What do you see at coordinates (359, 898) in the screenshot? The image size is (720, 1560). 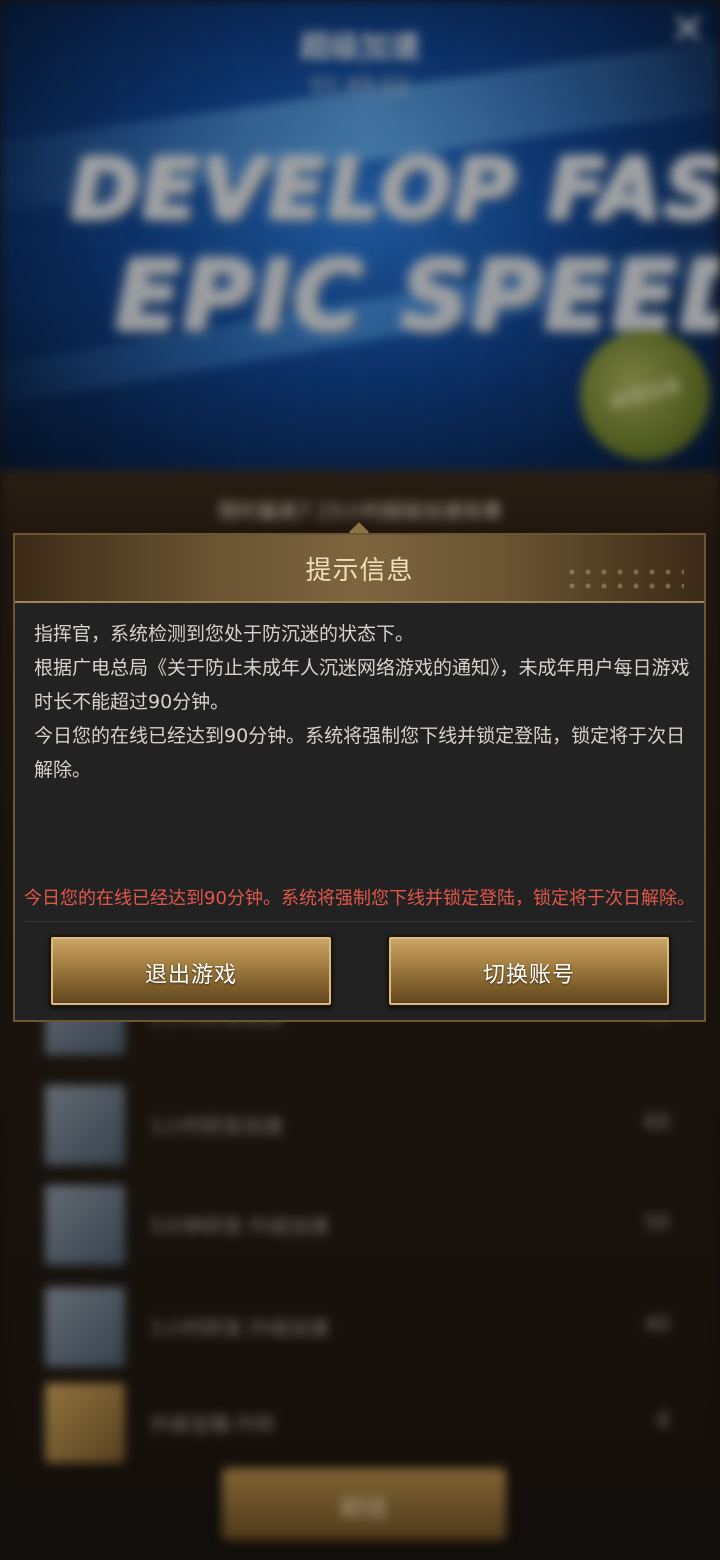 I see `warning-text: 今日您的在线已经达到90分钟。系统将强制您下线并锁定登陆，锁定将于次日解除。` at bounding box center [359, 898].